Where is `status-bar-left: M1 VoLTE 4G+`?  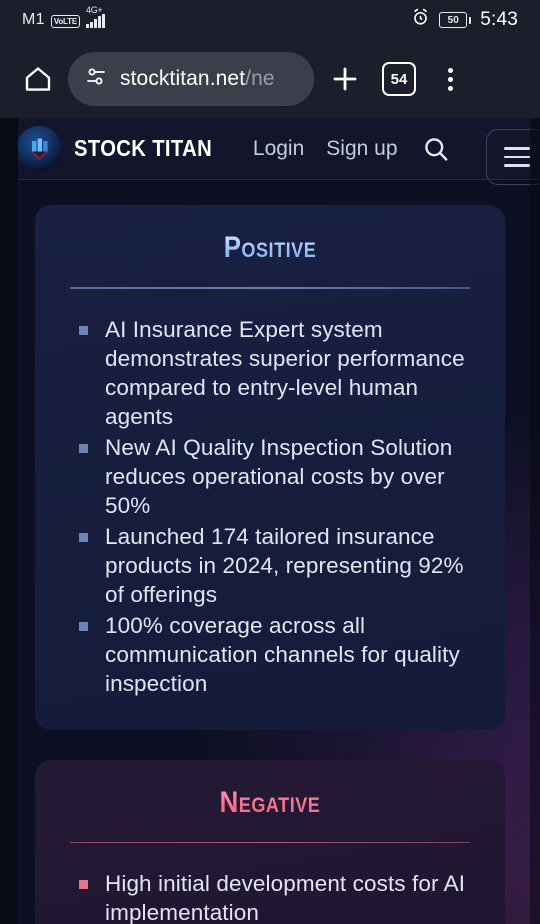
status-bar-left: M1 VoLTE 4G+ is located at coordinates (63, 16).